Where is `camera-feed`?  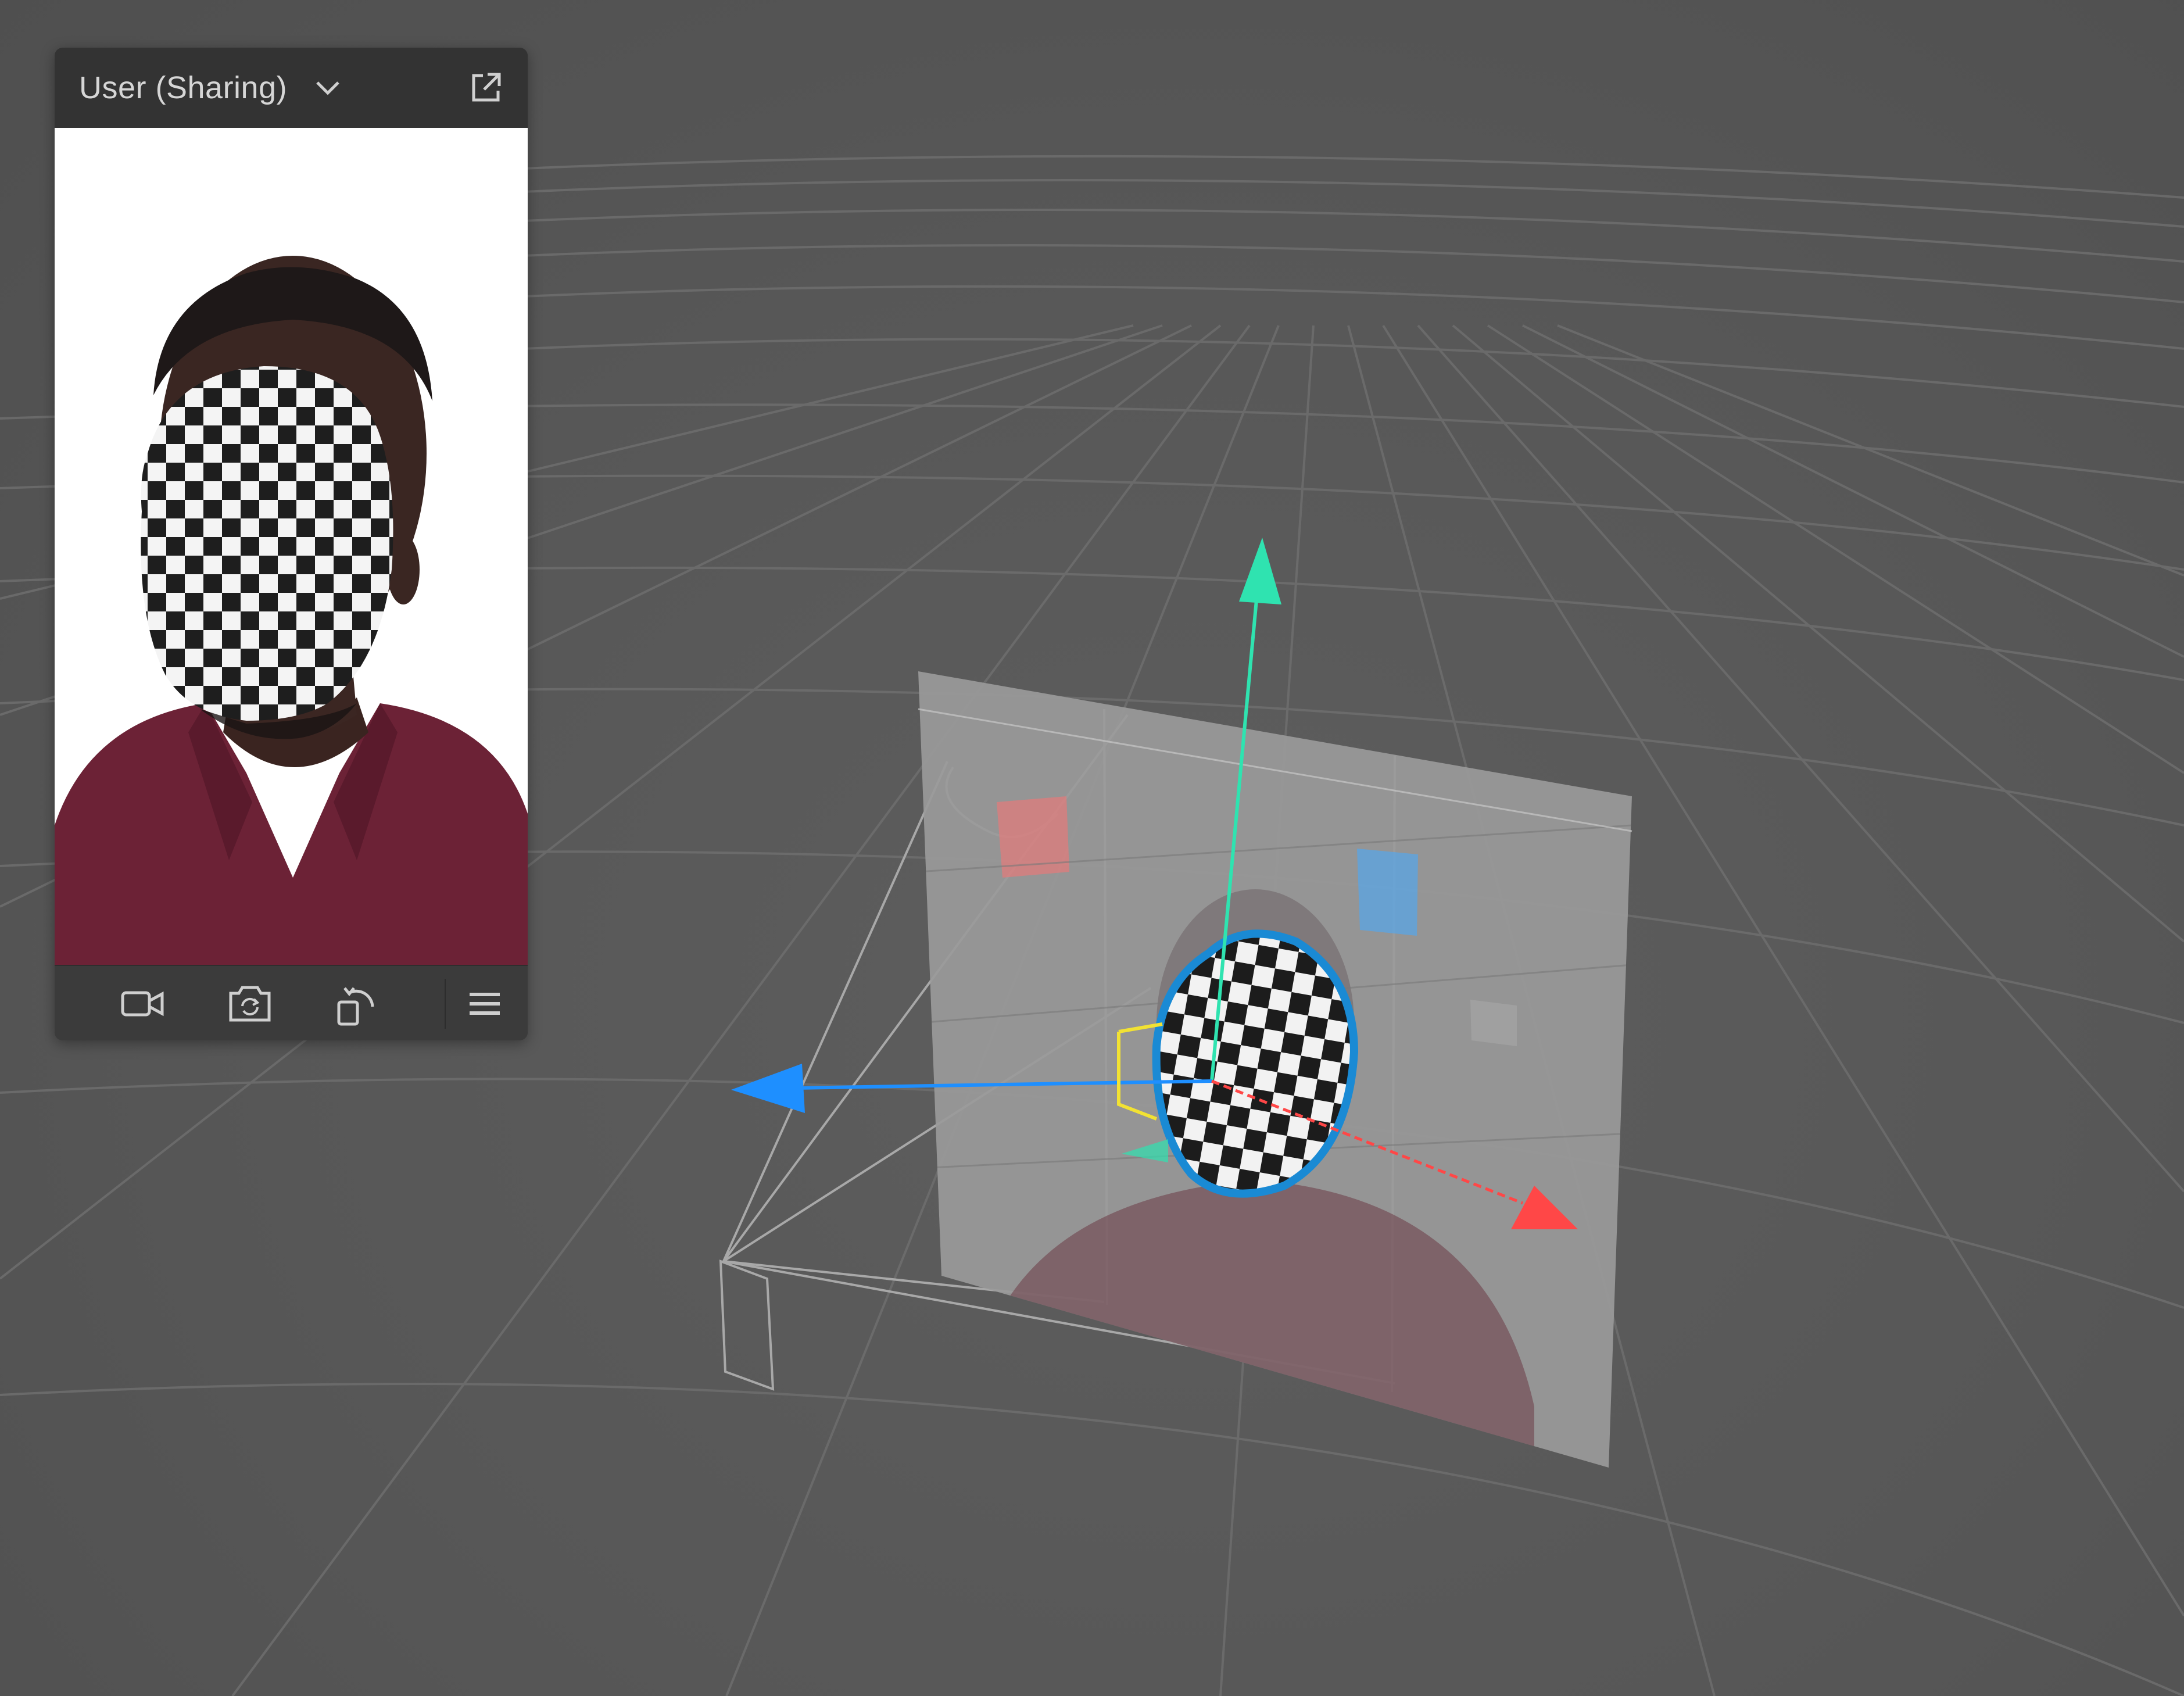
camera-feed is located at coordinates (292, 546).